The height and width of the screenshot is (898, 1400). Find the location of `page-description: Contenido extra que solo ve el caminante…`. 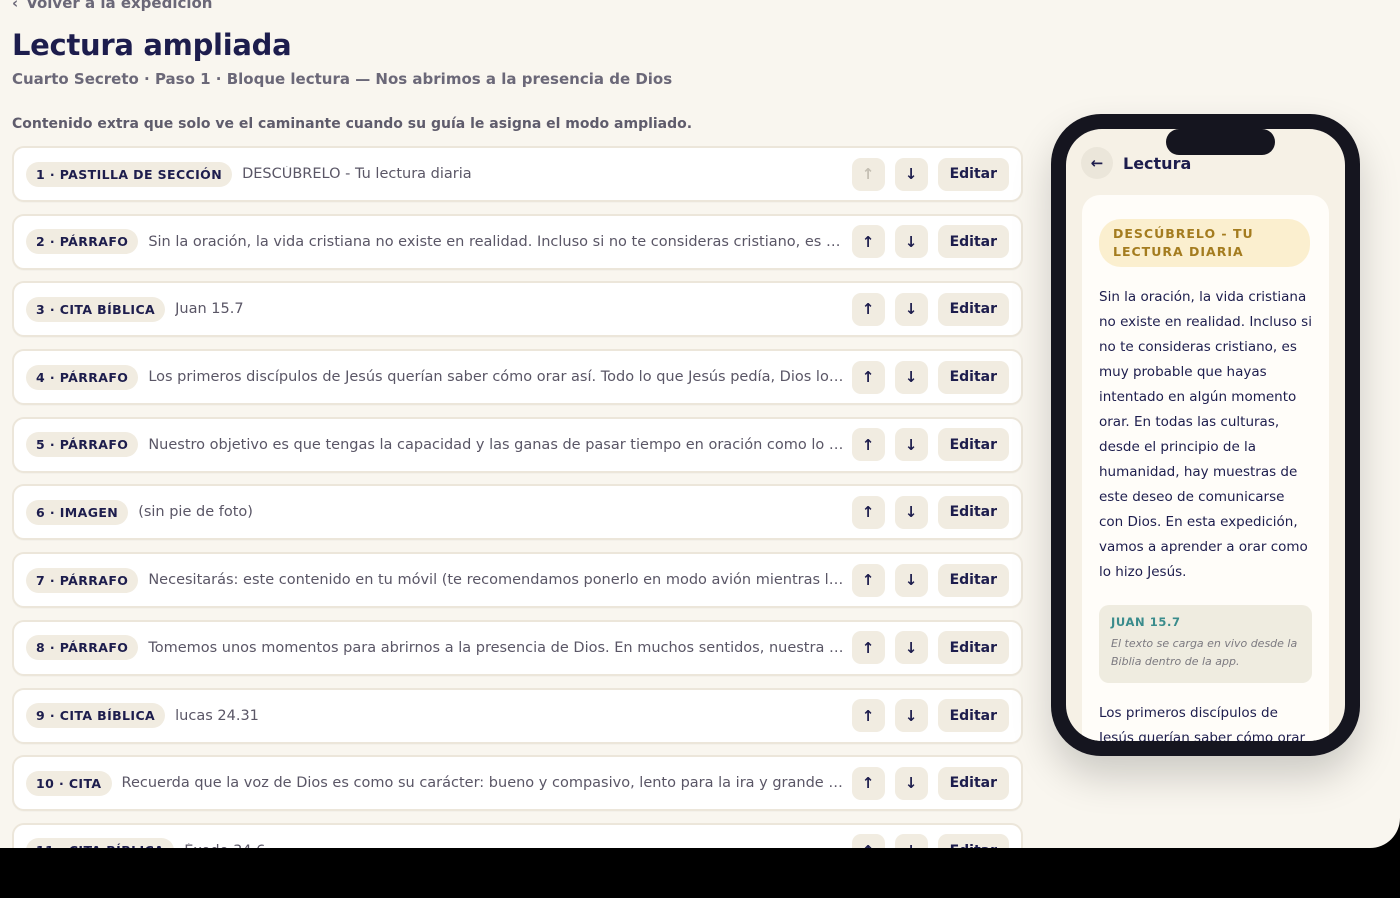

page-description: Contenido extra que solo ve el caminante… is located at coordinates (352, 124).